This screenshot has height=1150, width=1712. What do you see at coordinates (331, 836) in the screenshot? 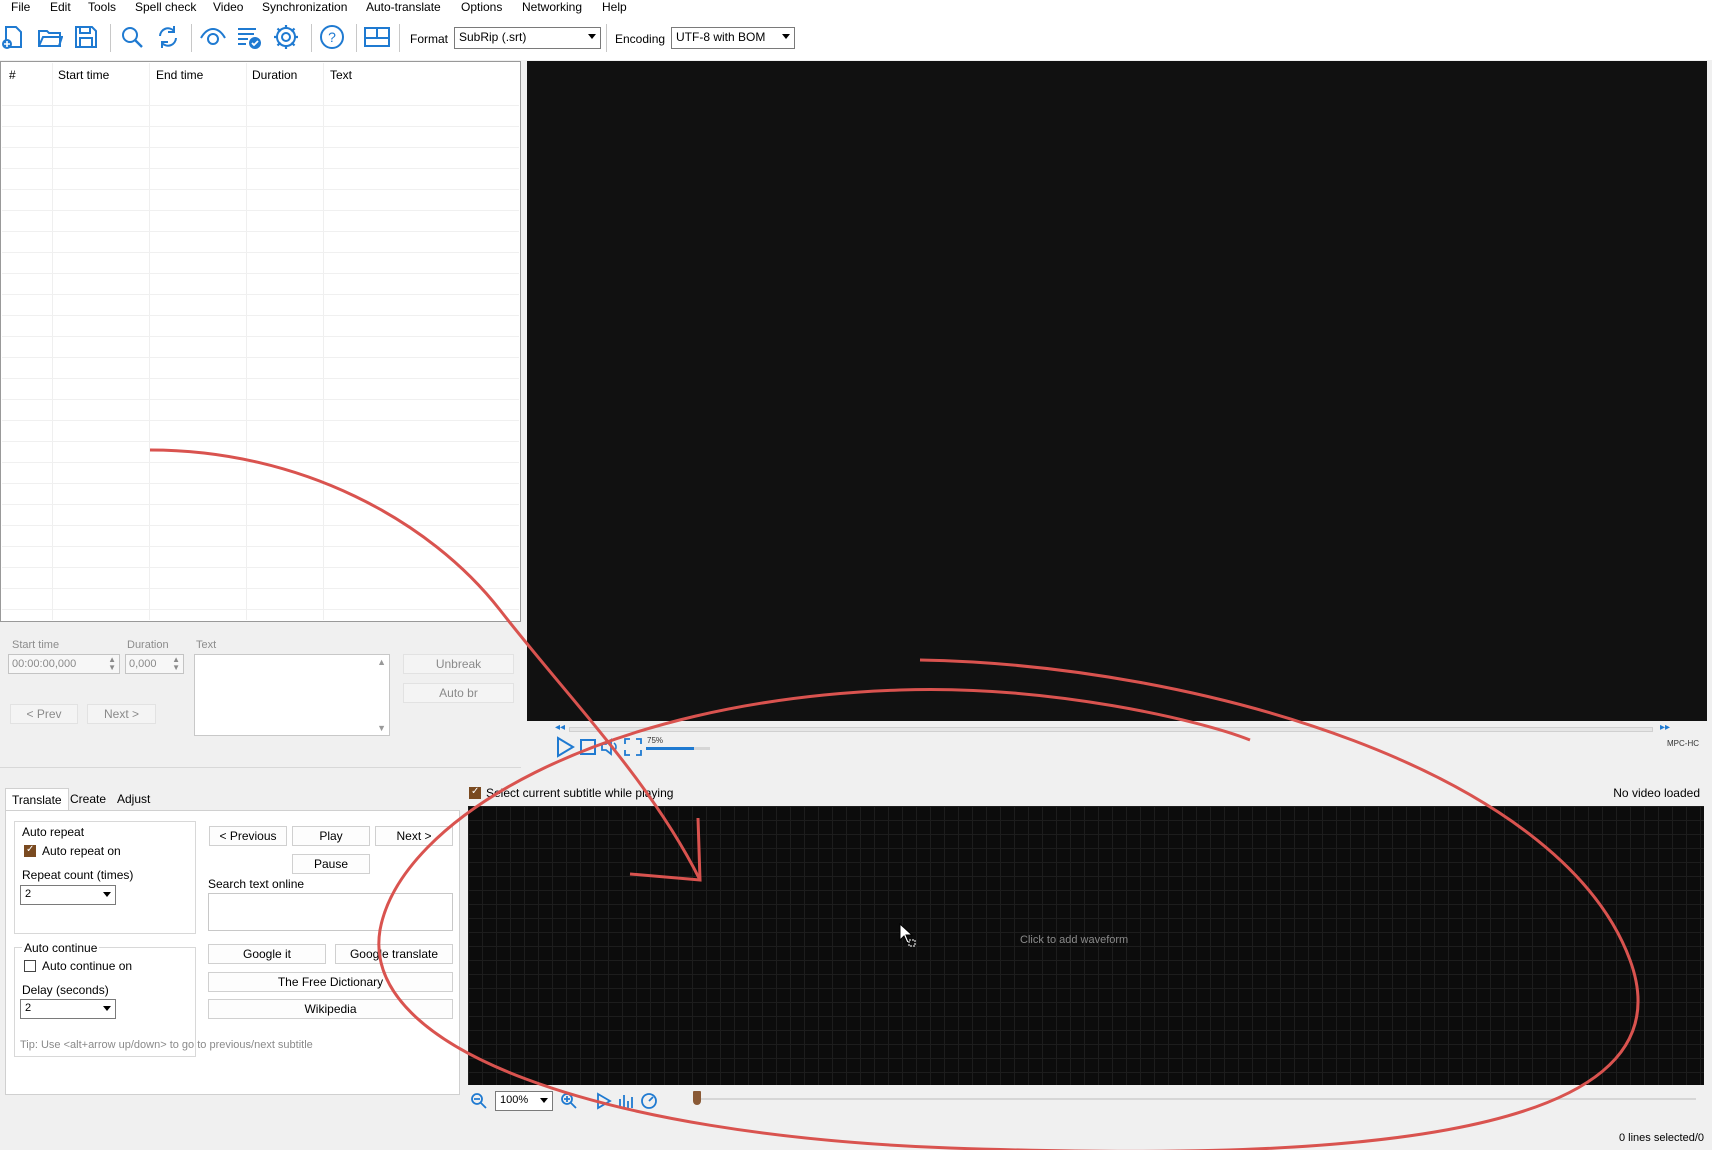
I see `play-button: Play` at bounding box center [331, 836].